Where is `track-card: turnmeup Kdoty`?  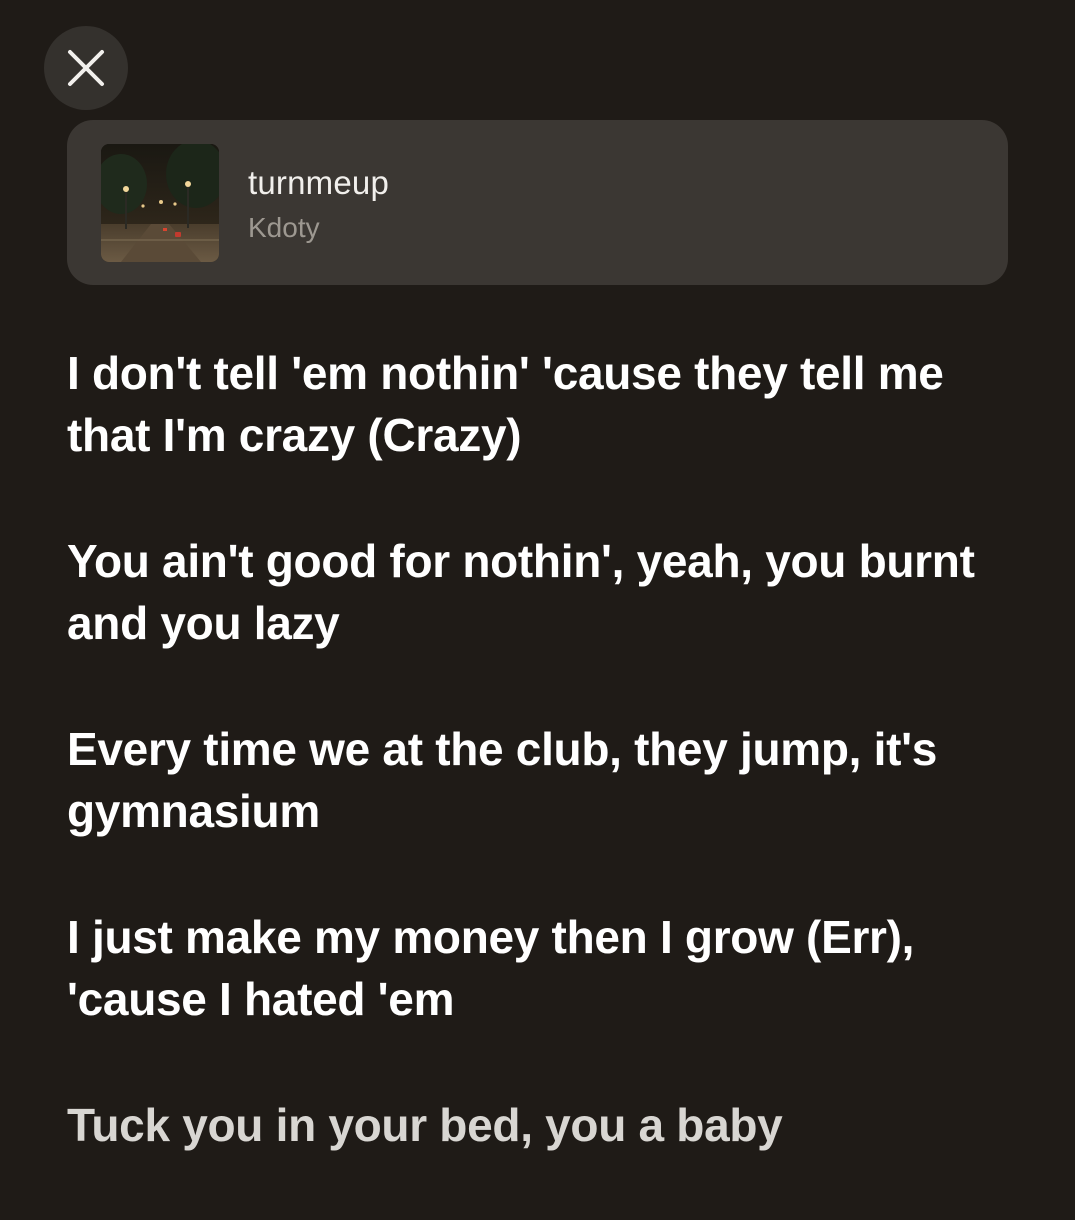 track-card: turnmeup Kdoty is located at coordinates (537, 202).